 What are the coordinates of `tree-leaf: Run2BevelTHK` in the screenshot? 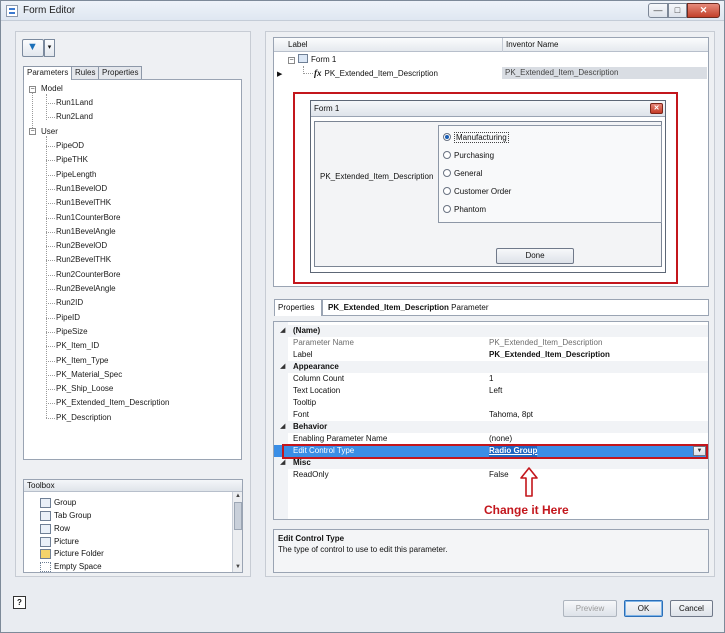 It's located at (83, 260).